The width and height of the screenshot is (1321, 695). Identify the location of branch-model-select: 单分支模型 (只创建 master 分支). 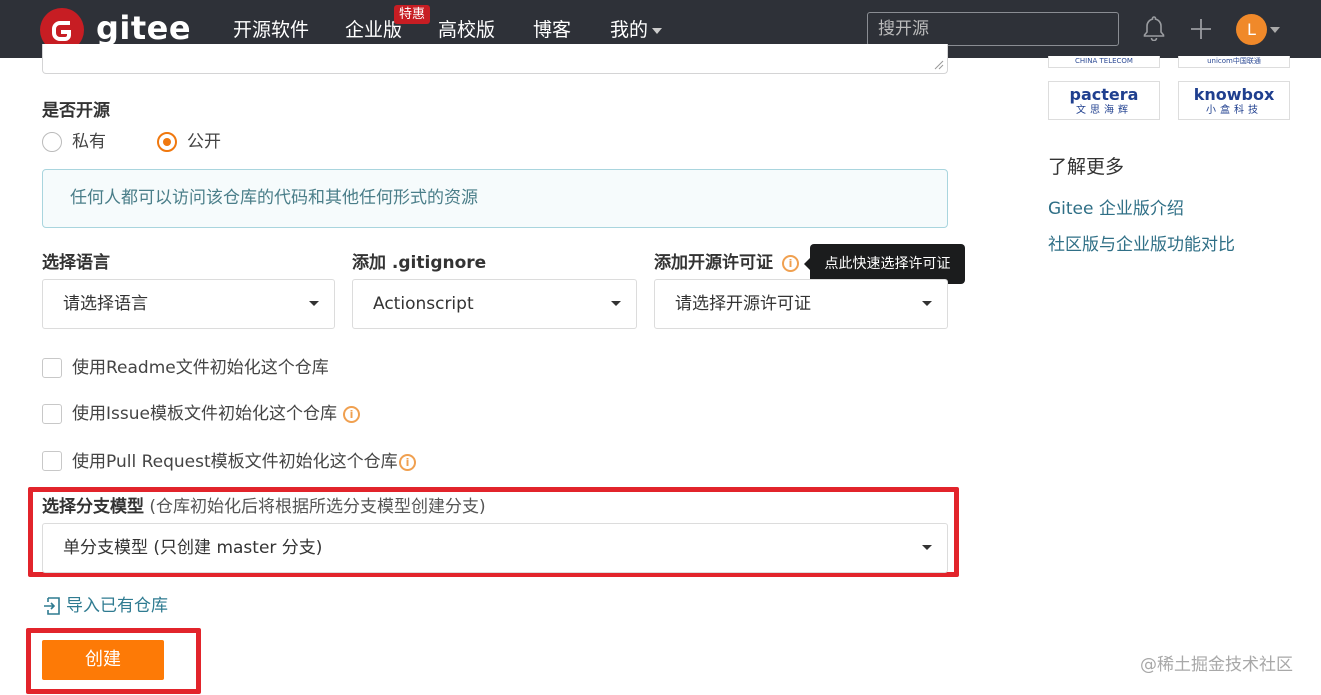
(495, 548).